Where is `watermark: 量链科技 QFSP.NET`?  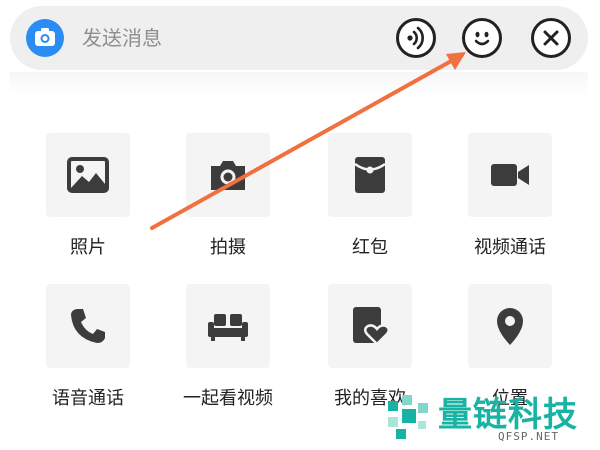 watermark: 量链科技 QFSP.NET is located at coordinates (489, 416).